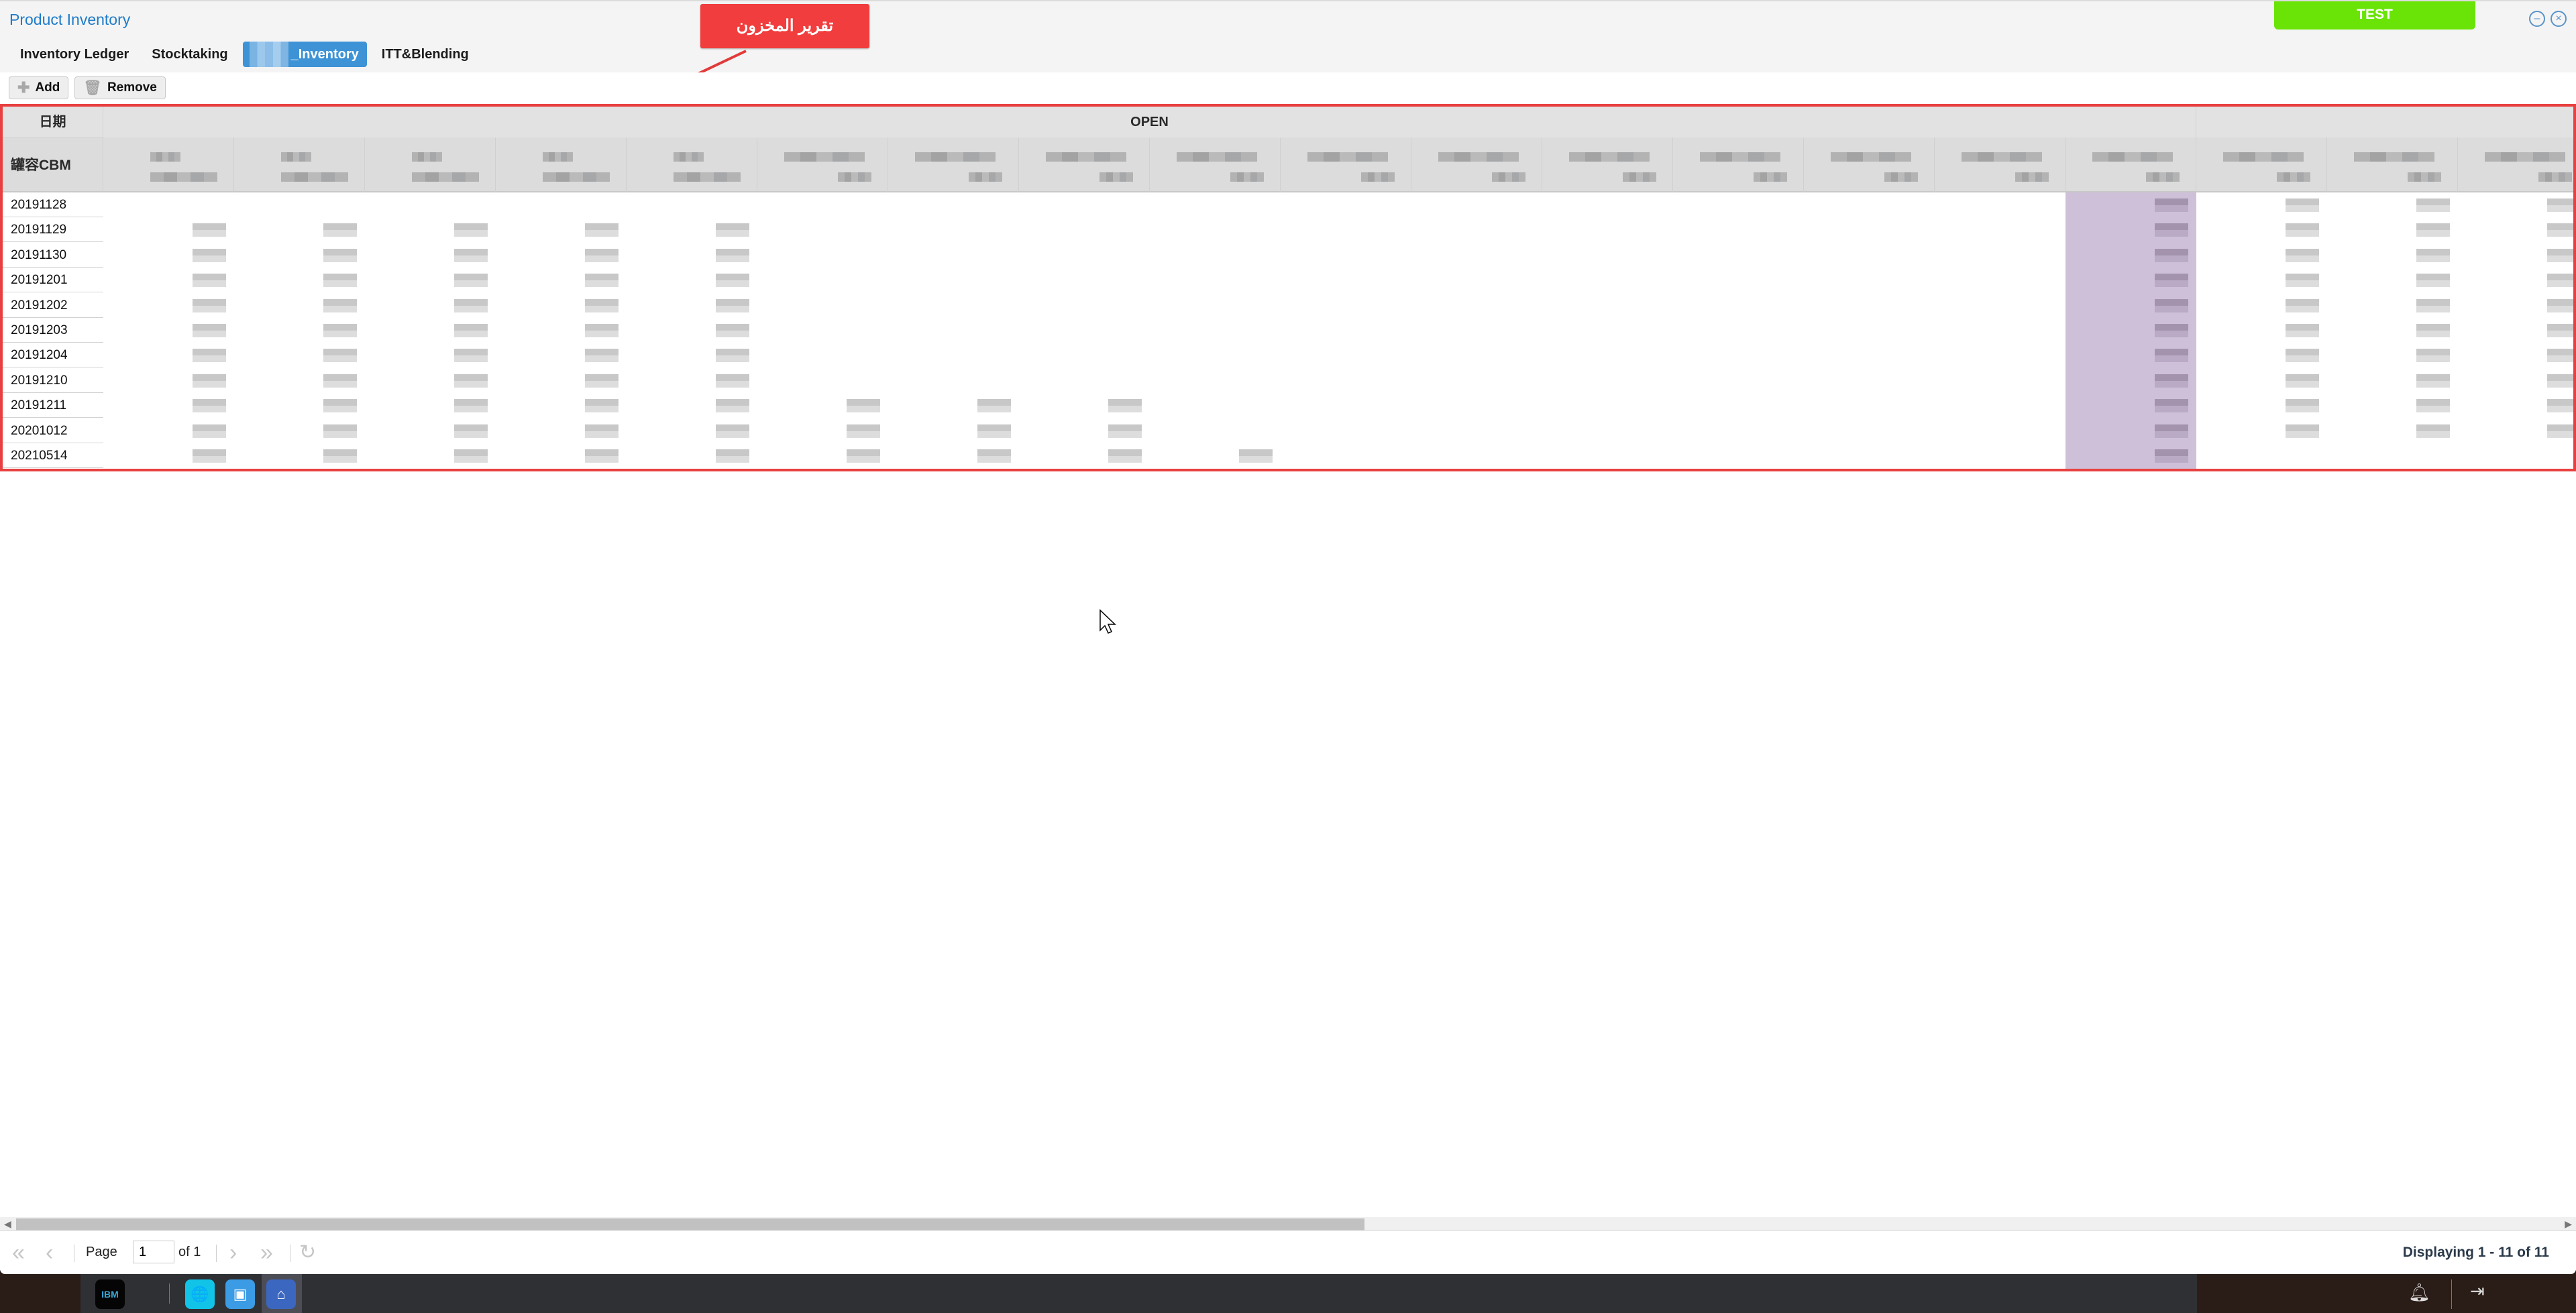 This screenshot has width=2576, height=1313. What do you see at coordinates (1288, 255) in the screenshot?
I see `table-row: 20191130` at bounding box center [1288, 255].